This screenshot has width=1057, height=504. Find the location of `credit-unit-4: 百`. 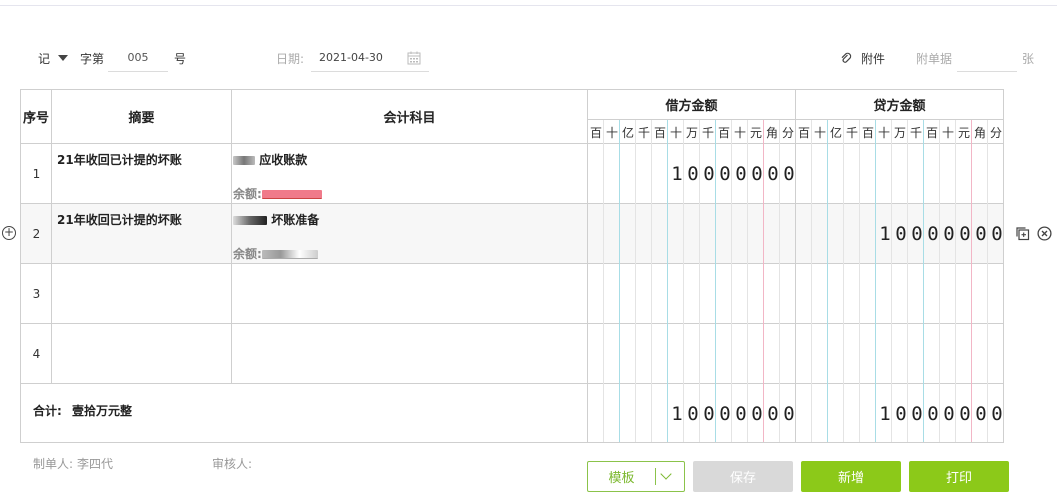

credit-unit-4: 百 is located at coordinates (867, 132).